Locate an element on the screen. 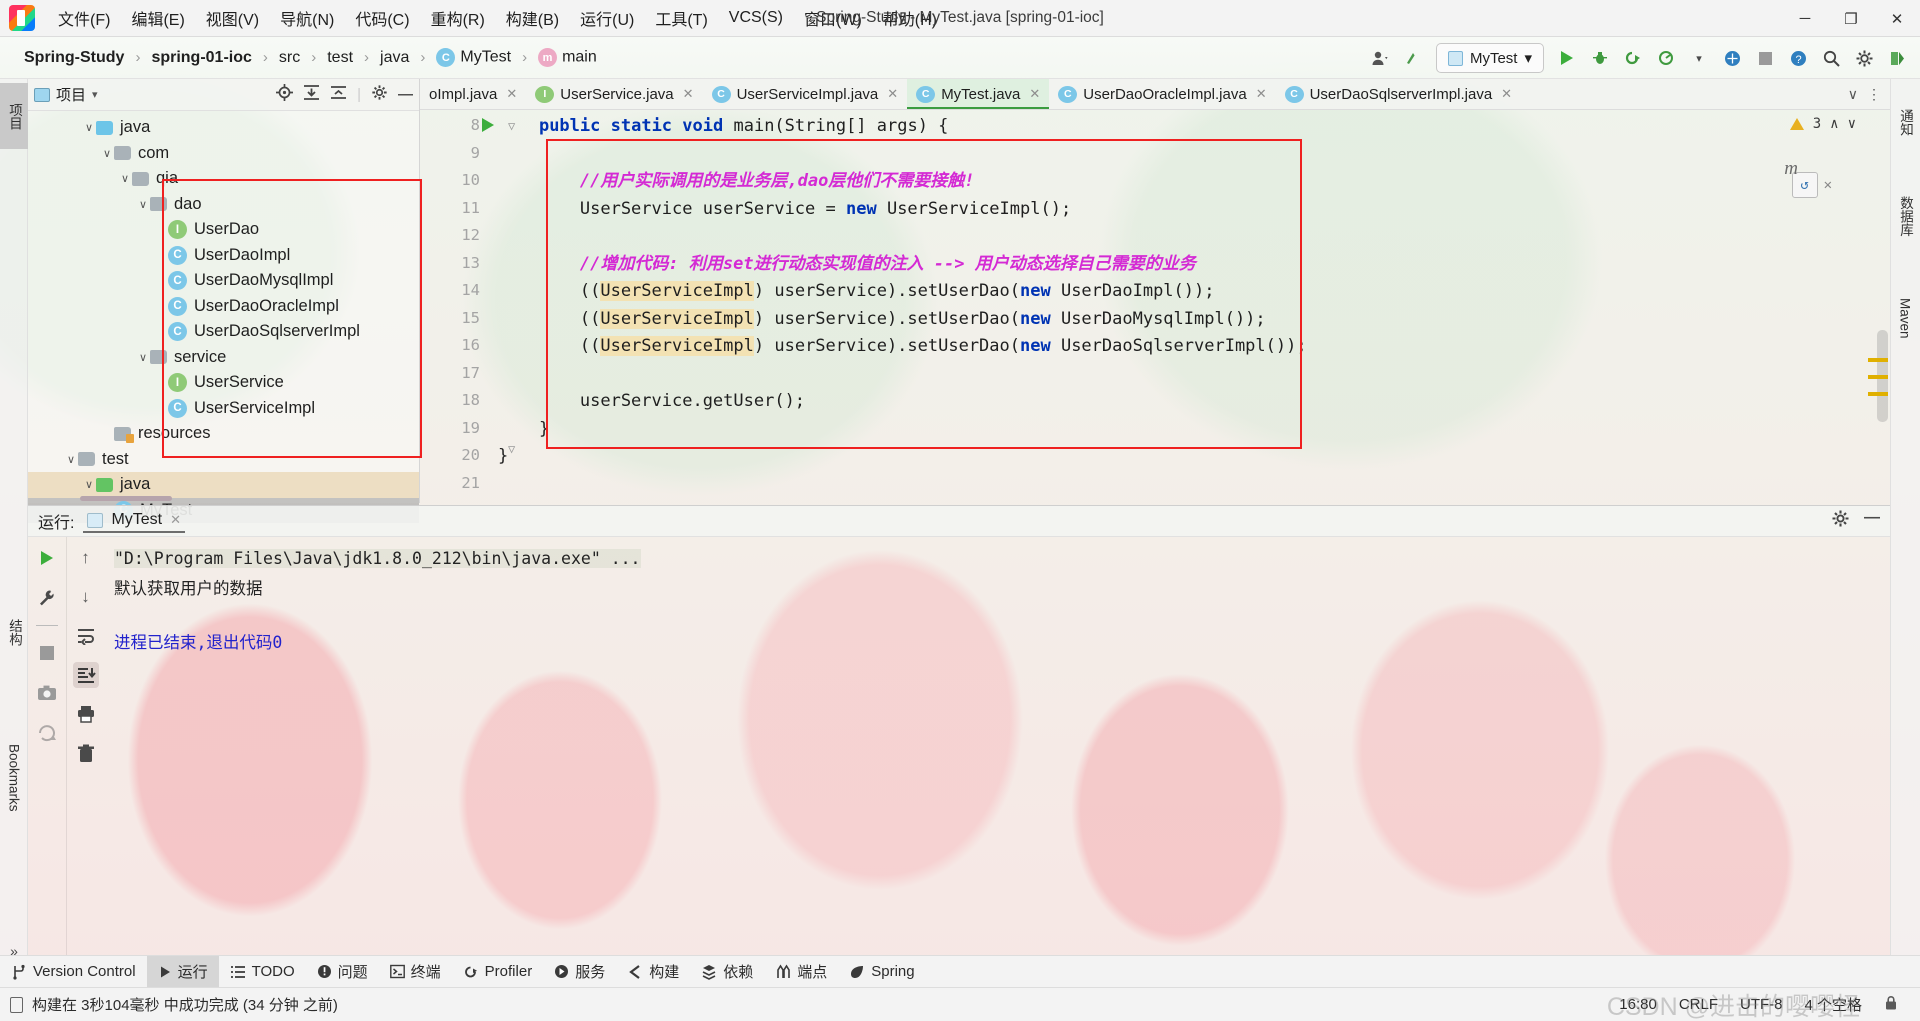 The image size is (1920, 1021). maximize-button: ❐ is located at coordinates (1851, 18).